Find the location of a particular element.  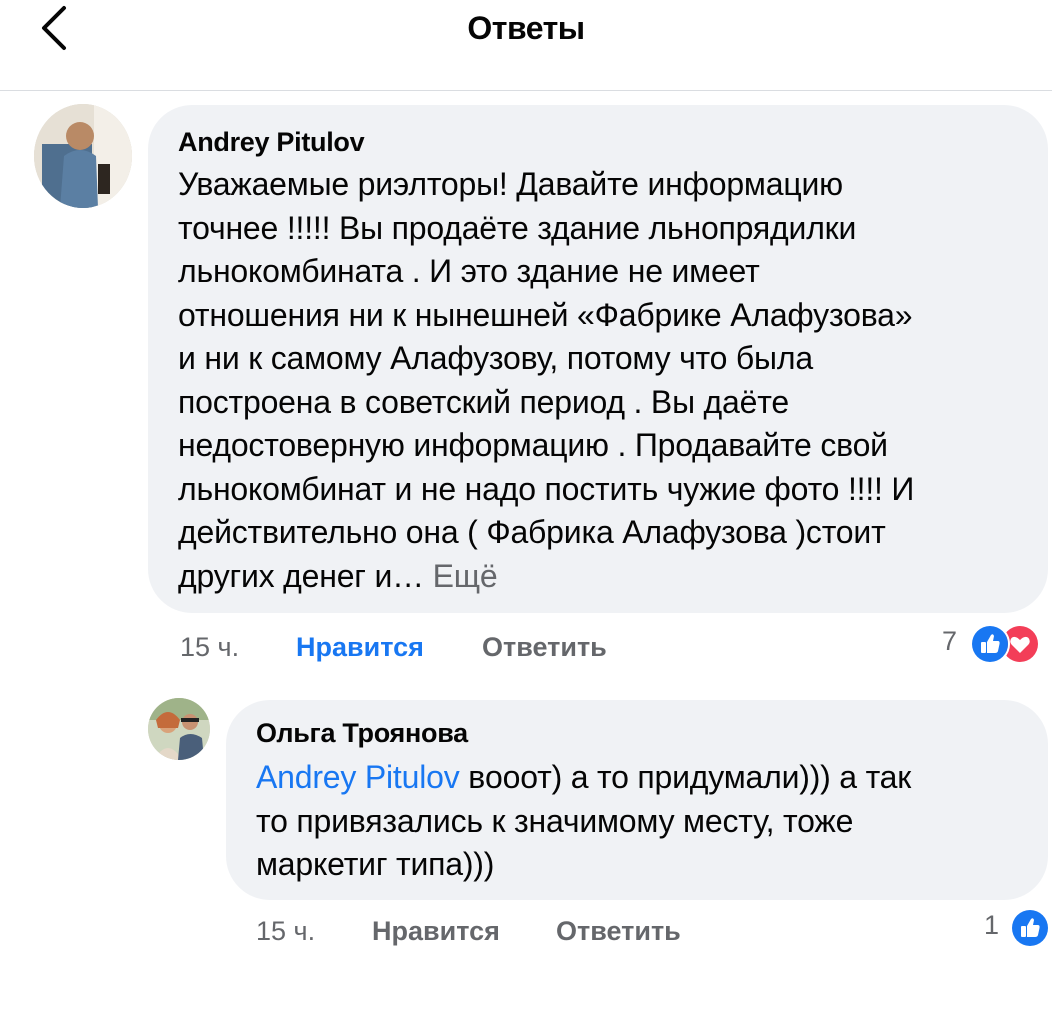

text-line: построена в советский период . Вы даёте is located at coordinates (483, 401).